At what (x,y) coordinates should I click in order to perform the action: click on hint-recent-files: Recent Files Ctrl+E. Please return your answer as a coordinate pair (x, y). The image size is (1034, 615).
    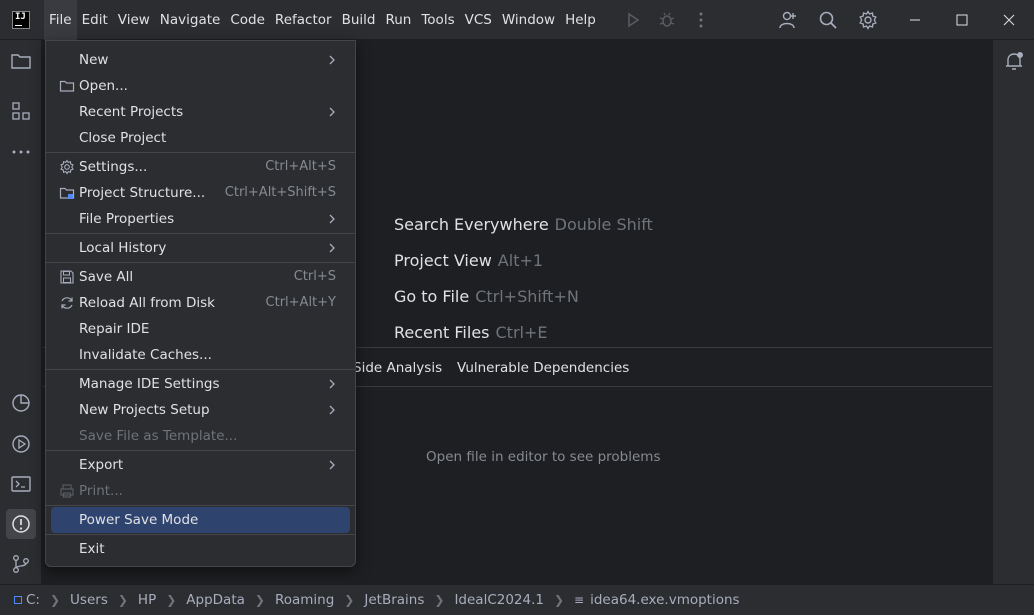
    Looking at the image, I should click on (470, 332).